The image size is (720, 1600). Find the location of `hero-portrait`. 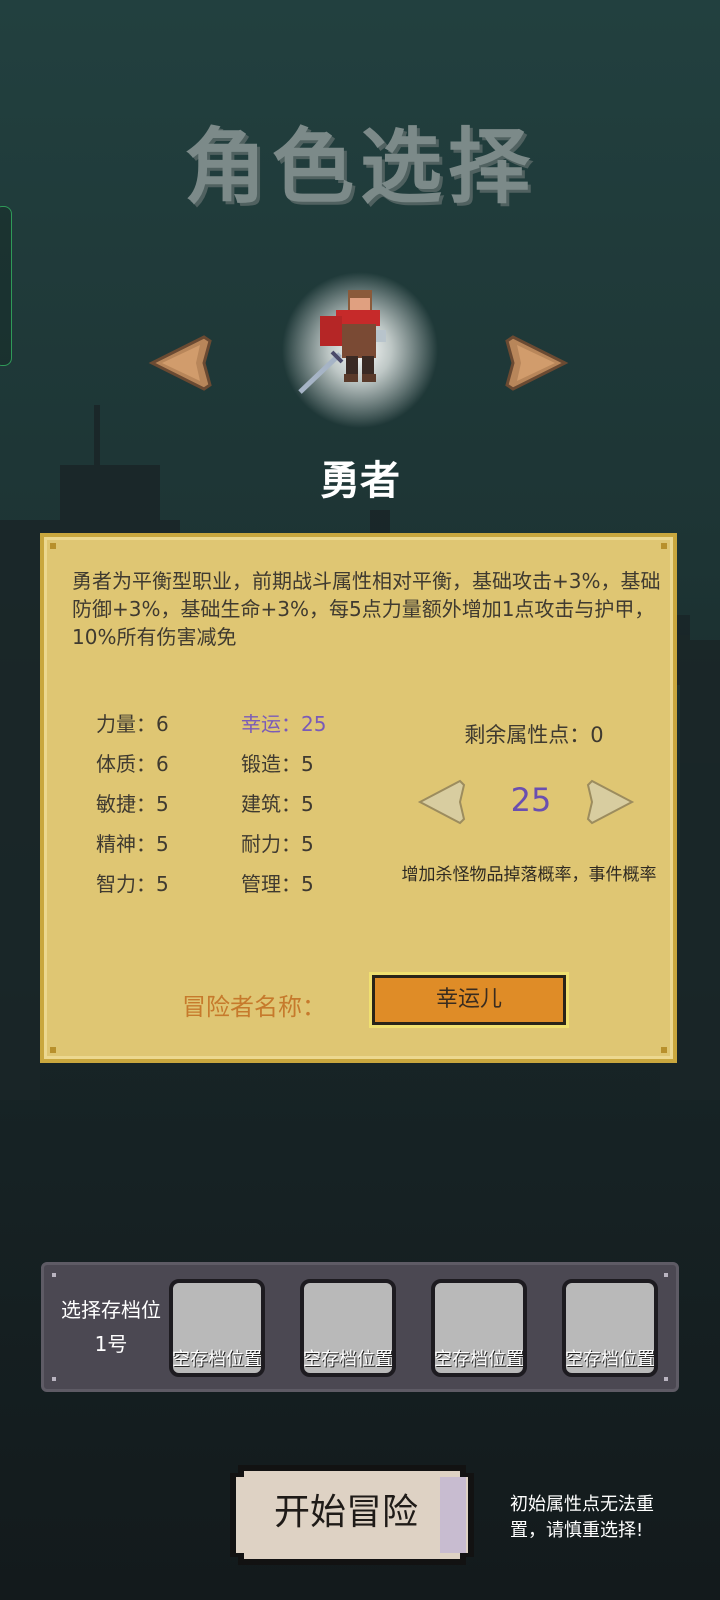

hero-portrait is located at coordinates (360, 350).